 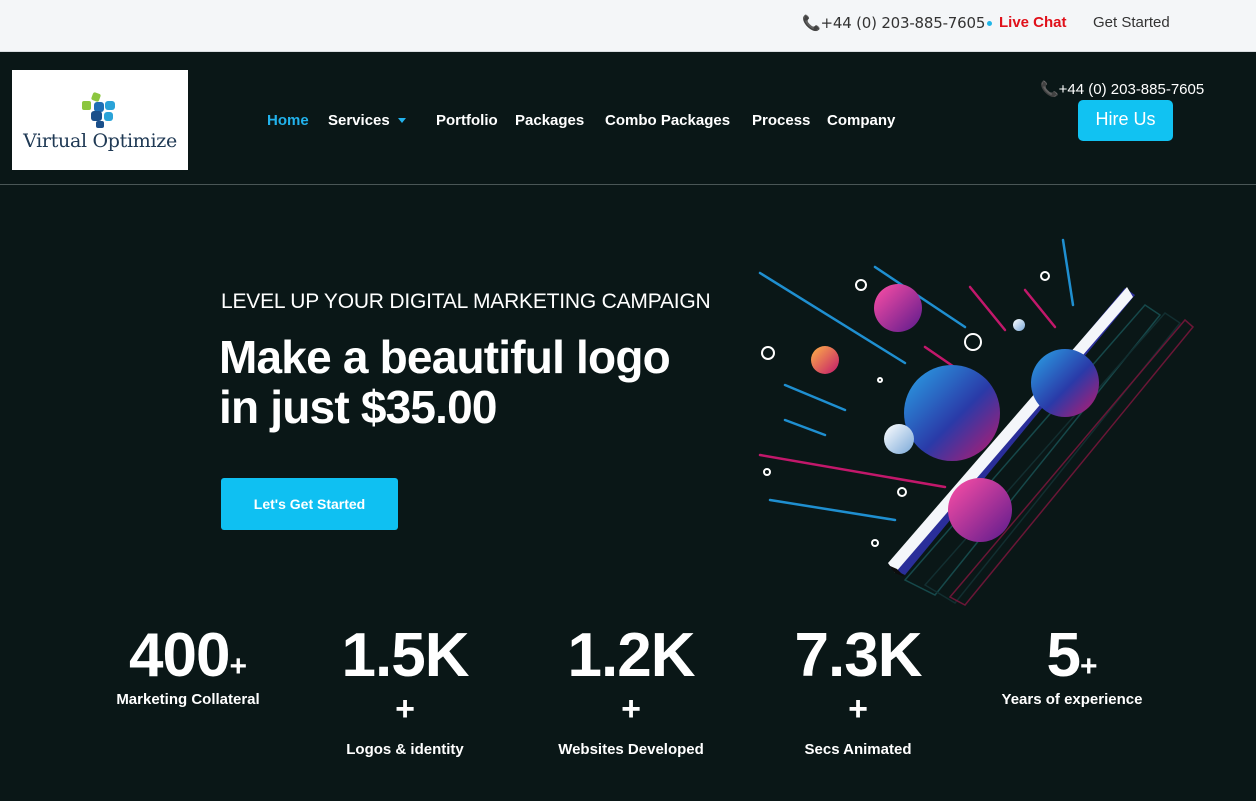 I want to click on nav-home: Home, so click(x=288, y=120).